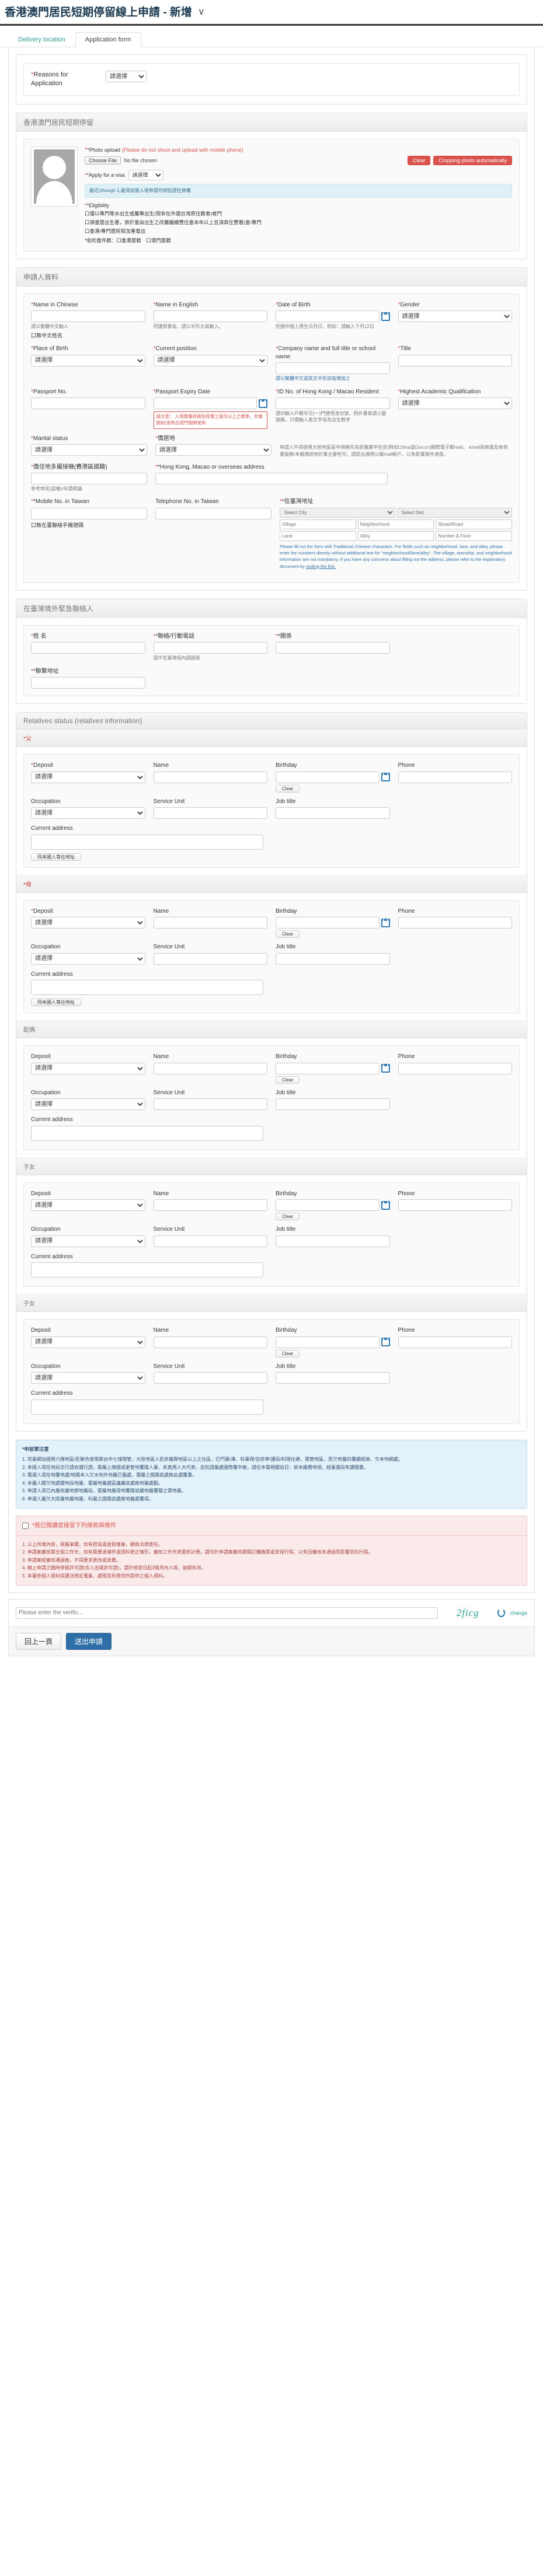 This screenshot has height=2576, width=543. I want to click on address-lane-input, so click(318, 535).